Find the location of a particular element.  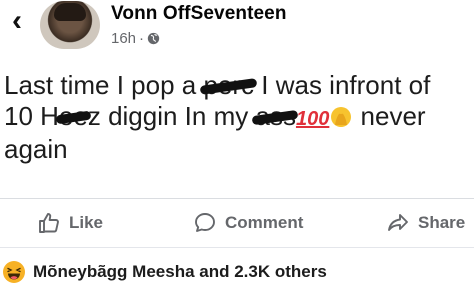

like-label: Like is located at coordinates (86, 222).